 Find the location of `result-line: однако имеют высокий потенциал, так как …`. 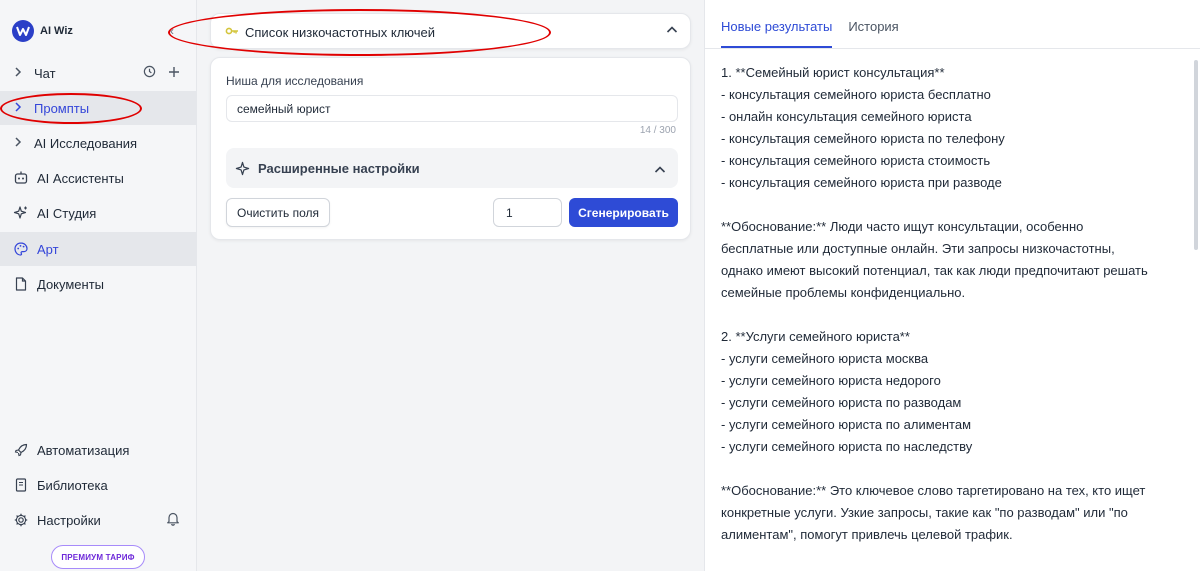

result-line: однако имеют высокий потенциал, так как … is located at coordinates (934, 270).